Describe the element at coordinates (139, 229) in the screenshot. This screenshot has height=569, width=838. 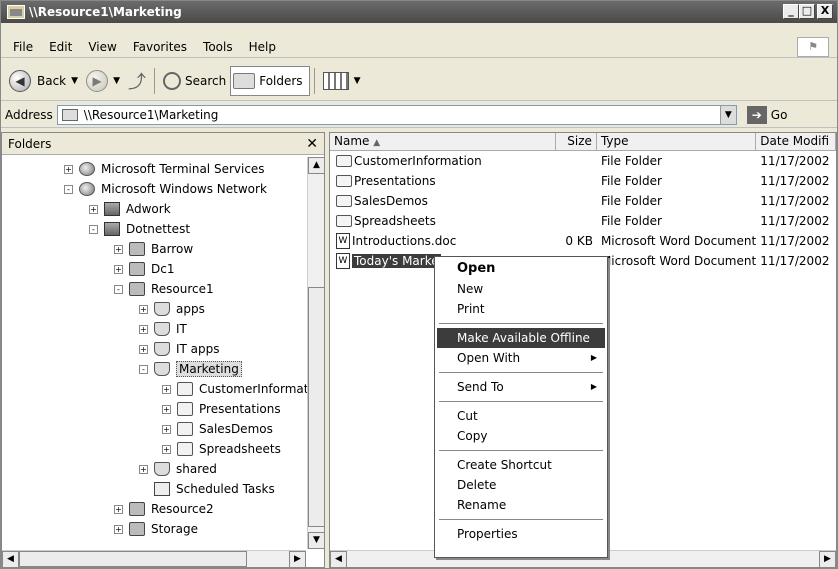
I see `tree-item-dotnettest: - Dotnettest` at that location.